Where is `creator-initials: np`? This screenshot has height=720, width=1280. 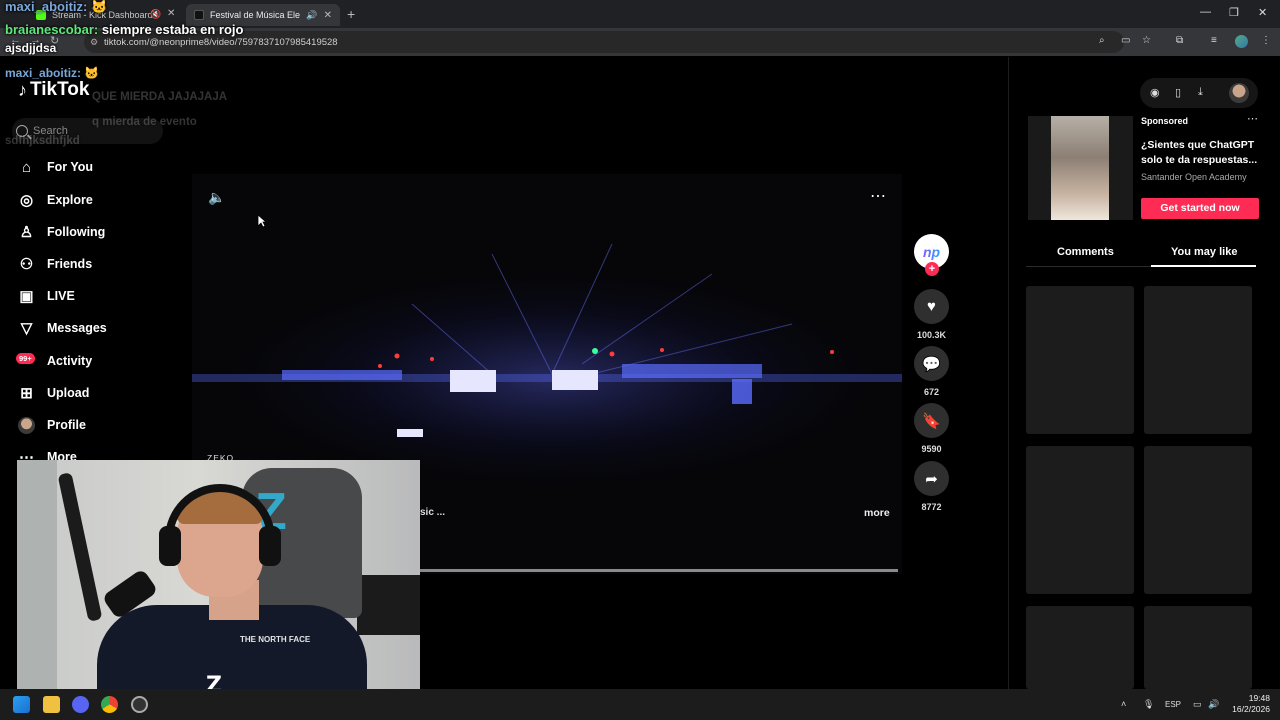 creator-initials: np is located at coordinates (931, 251).